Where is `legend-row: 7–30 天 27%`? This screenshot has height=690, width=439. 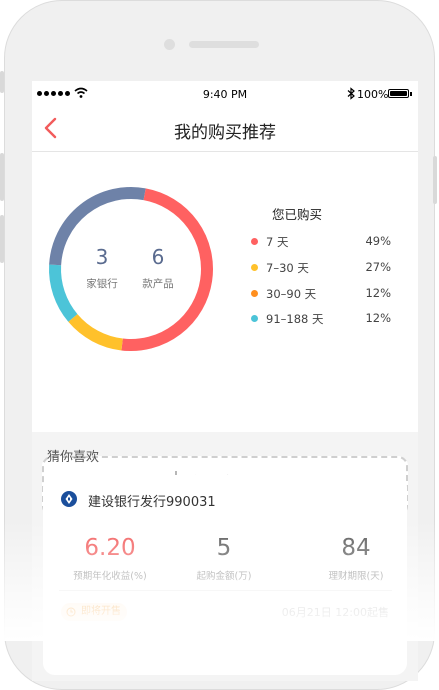 legend-row: 7–30 天 27% is located at coordinates (321, 268).